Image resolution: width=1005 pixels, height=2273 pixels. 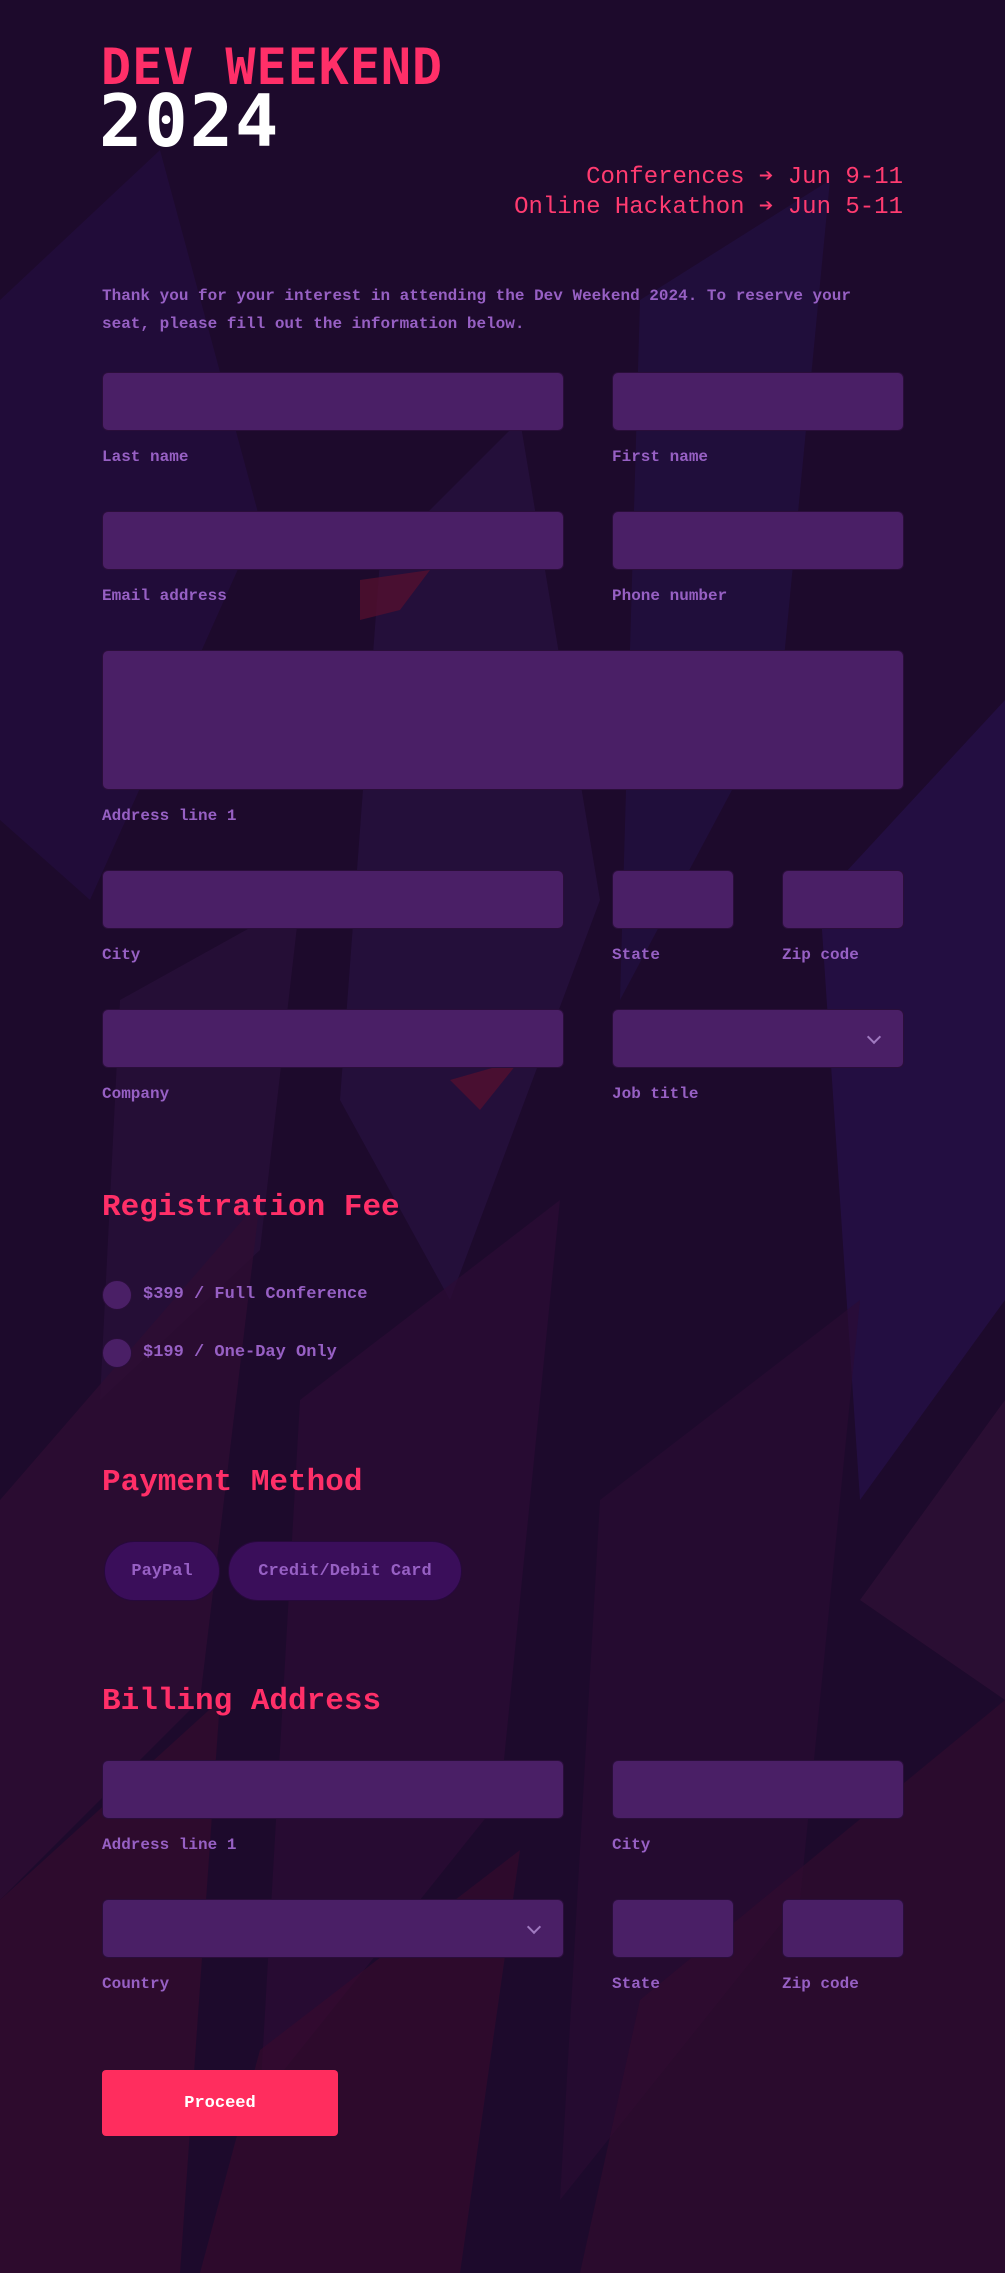 I want to click on state-input, so click(x=673, y=899).